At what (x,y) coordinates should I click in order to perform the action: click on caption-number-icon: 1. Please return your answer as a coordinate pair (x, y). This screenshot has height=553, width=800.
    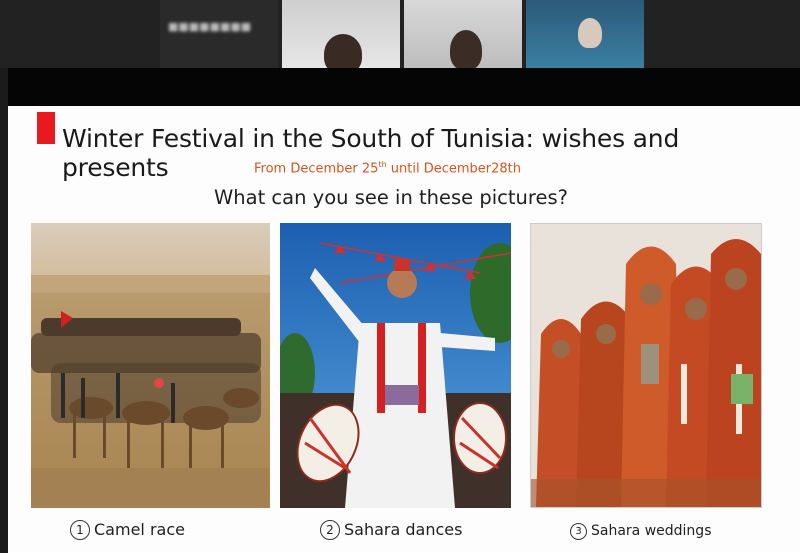
    Looking at the image, I should click on (80, 530).